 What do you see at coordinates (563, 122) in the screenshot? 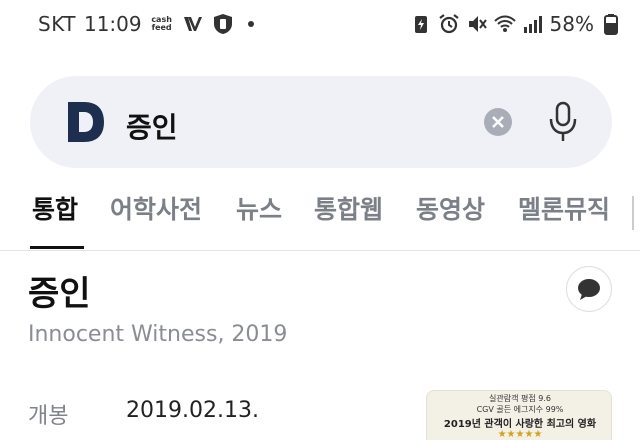
I see `microphone-icon` at bounding box center [563, 122].